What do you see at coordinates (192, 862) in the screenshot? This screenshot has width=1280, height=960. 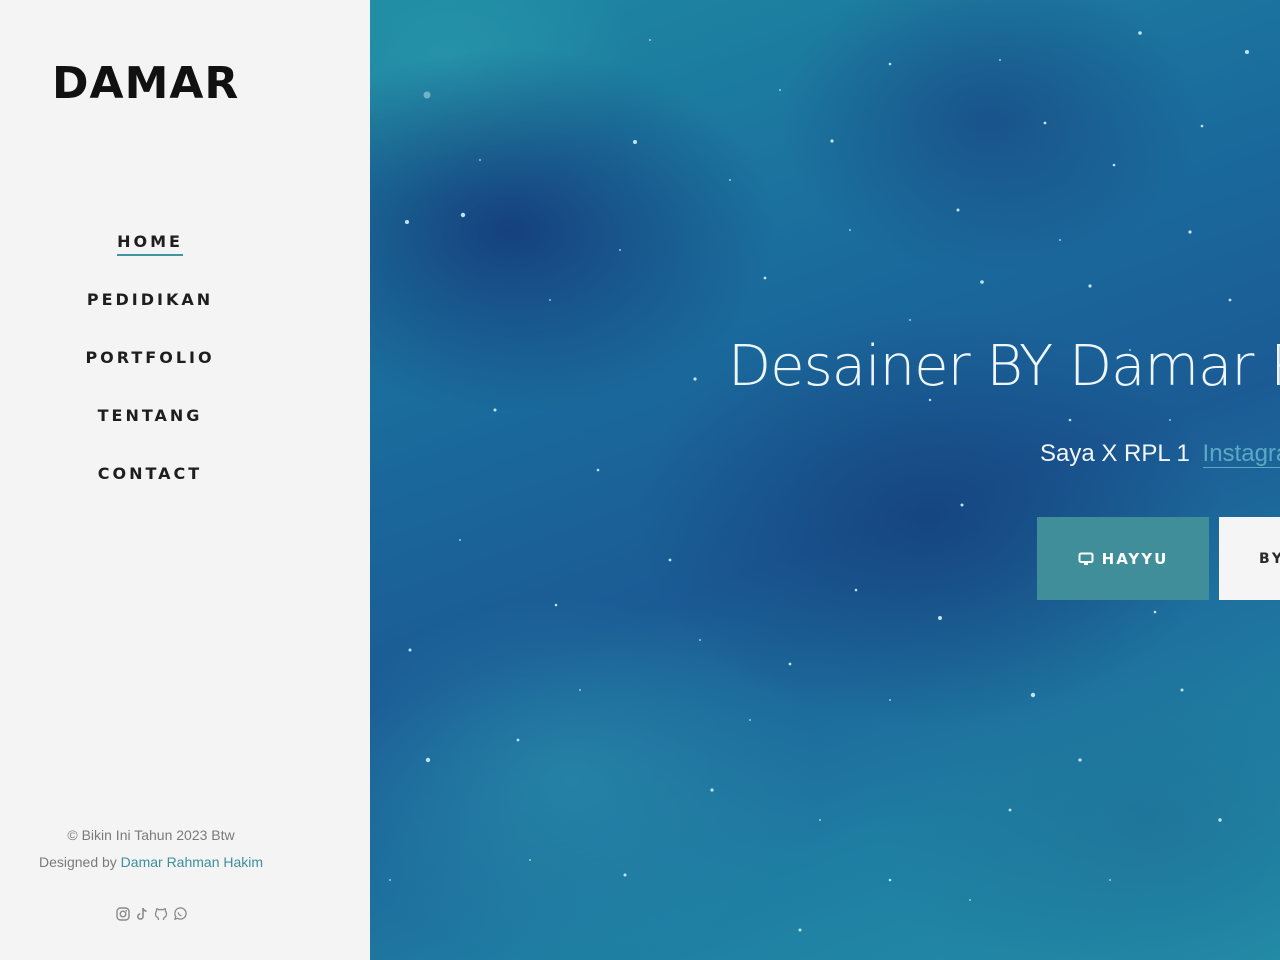 I see `designer-link: Damar Rahman Hakim` at bounding box center [192, 862].